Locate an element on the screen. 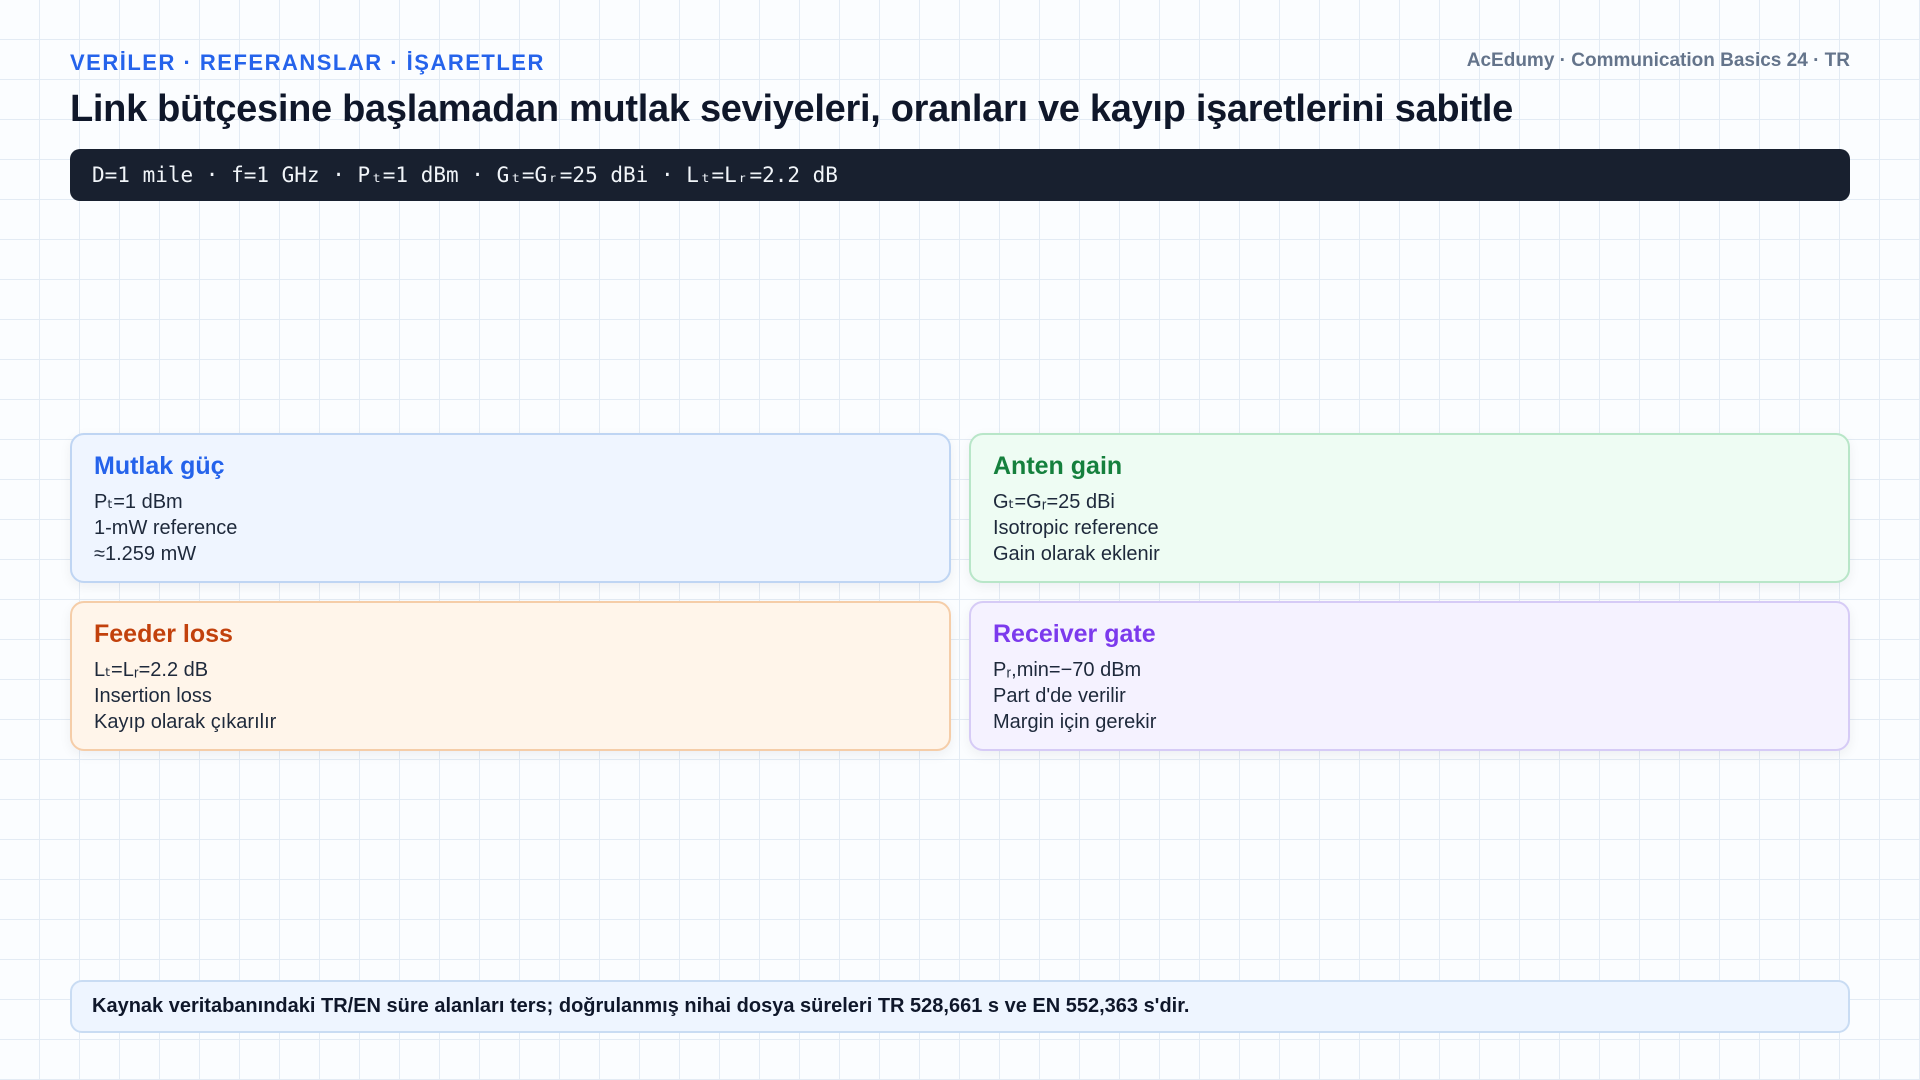 The width and height of the screenshot is (1920, 1080). card-title: Mutlak güç is located at coordinates (159, 466).